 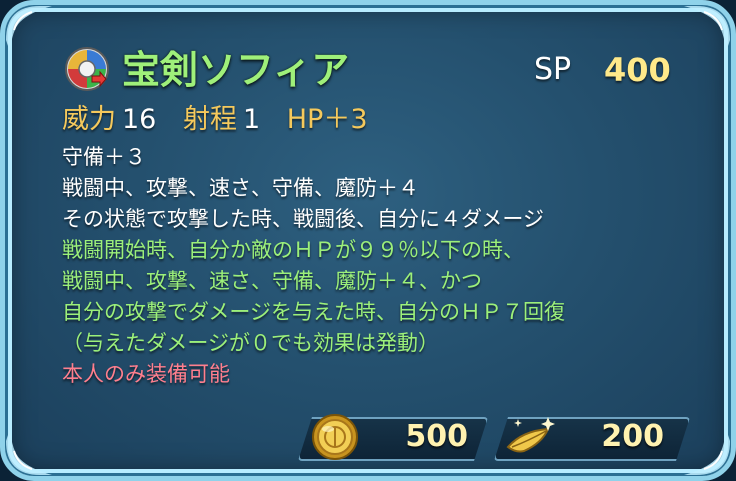 I want to click on skill-header: 宝剣ソフィア SP 400, so click(x=368, y=70).